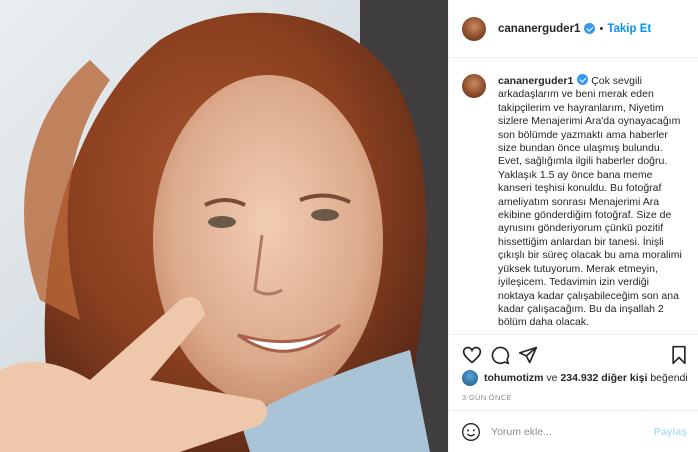 Image resolution: width=698 pixels, height=452 pixels. I want to click on heart-icon, so click(472, 355).